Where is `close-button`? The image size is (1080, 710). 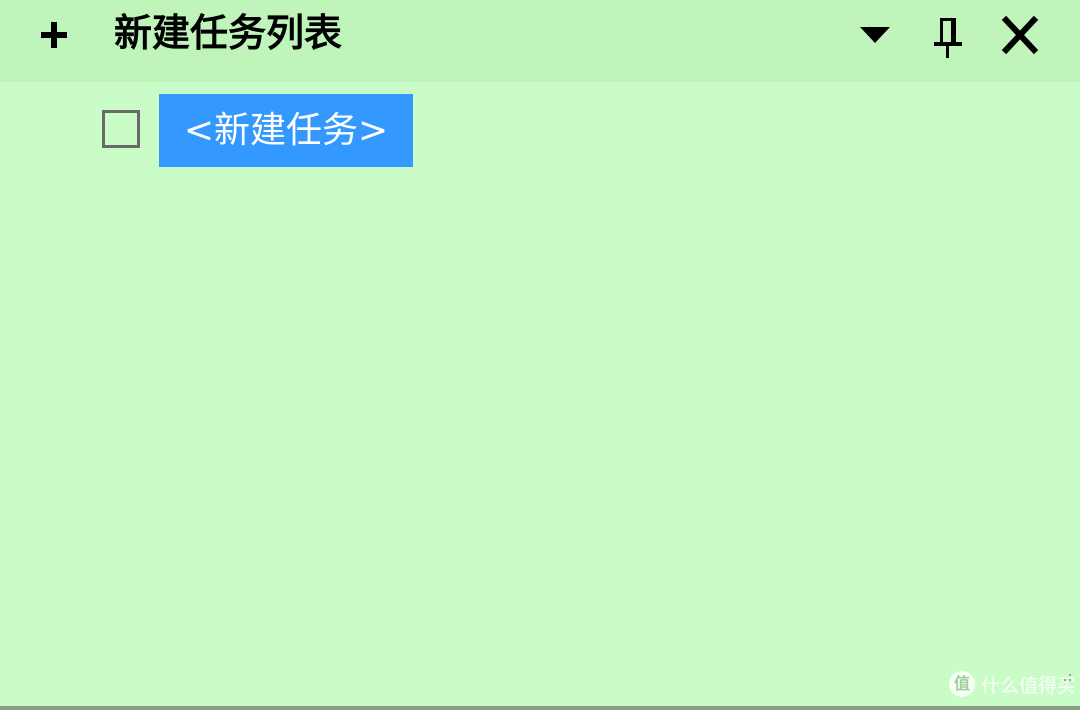
close-button is located at coordinates (1020, 35).